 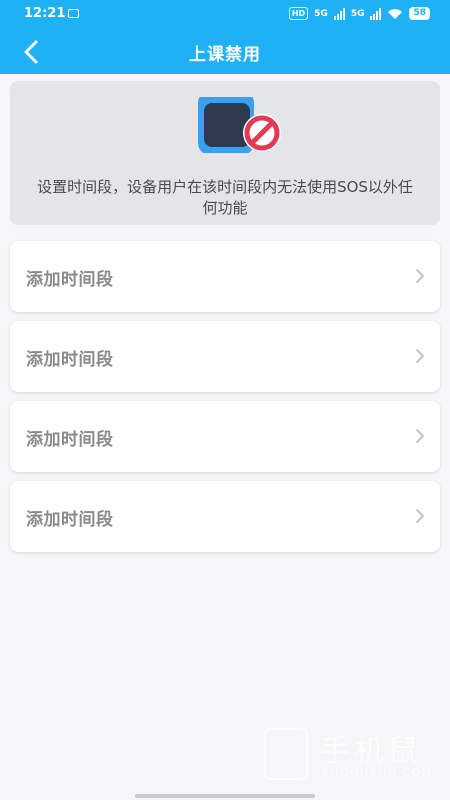 What do you see at coordinates (286, 754) in the screenshot?
I see `watermark-mouse-icon` at bounding box center [286, 754].